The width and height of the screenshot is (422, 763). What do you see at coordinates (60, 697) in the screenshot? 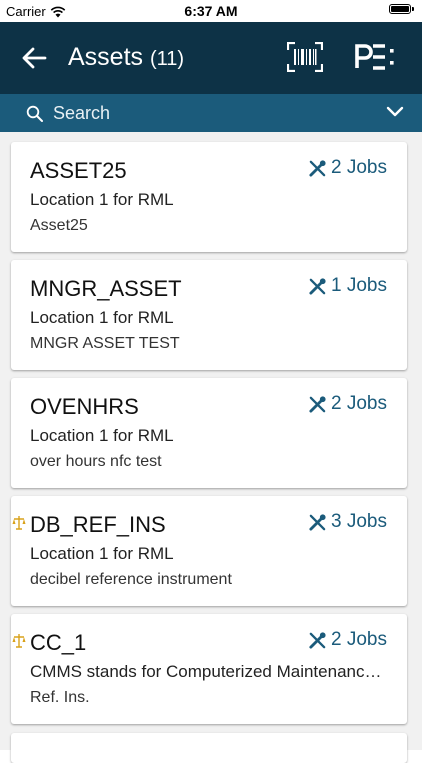
I see `asset-description: Ref. Ins.` at bounding box center [60, 697].